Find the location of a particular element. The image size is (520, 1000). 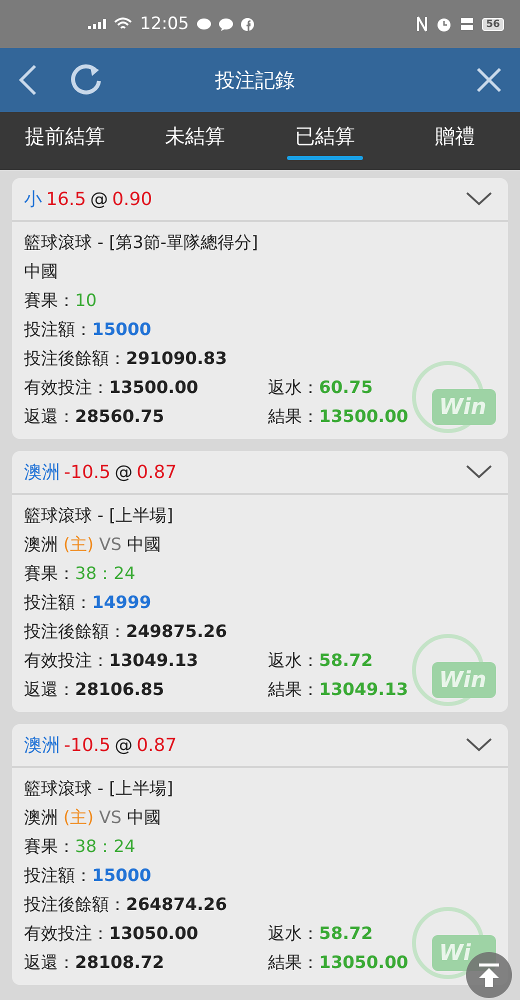

outcome-value: 13500.00 is located at coordinates (363, 416).